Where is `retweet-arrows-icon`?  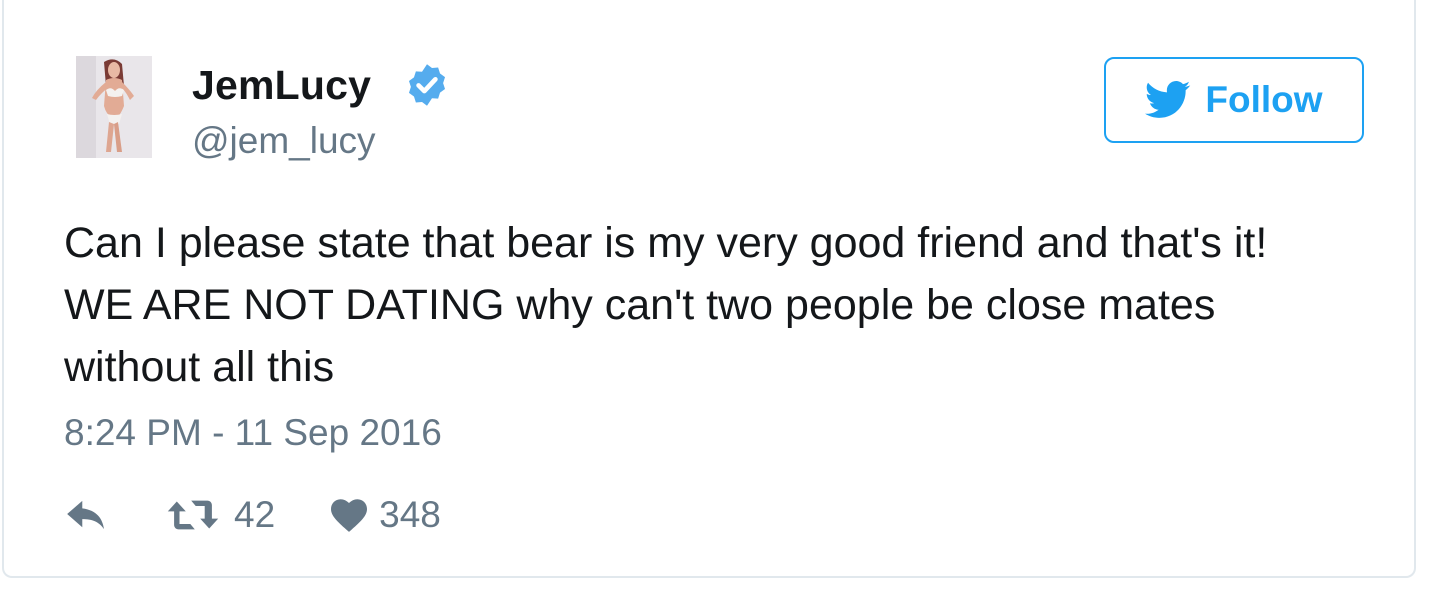
retweet-arrows-icon is located at coordinates (193, 515).